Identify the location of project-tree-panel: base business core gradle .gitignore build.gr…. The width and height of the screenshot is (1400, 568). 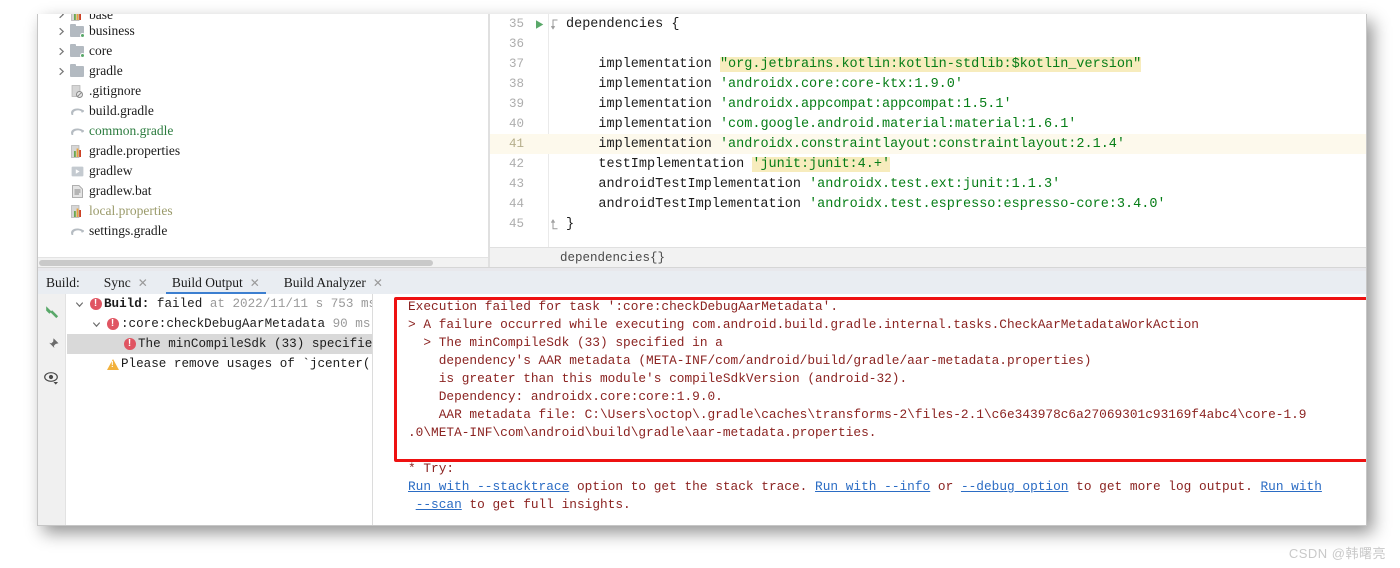
(263, 140).